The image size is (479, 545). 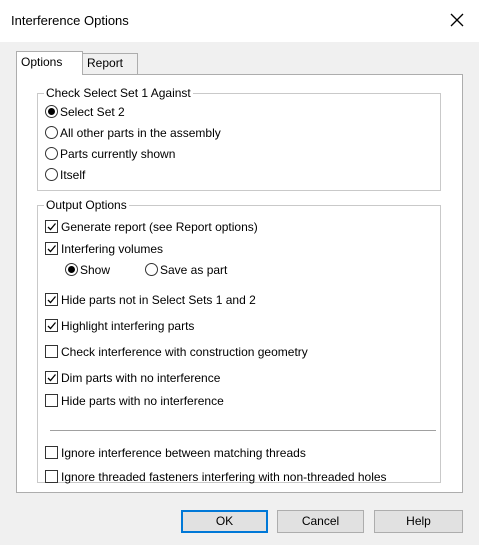 I want to click on close-icon, so click(x=457, y=20).